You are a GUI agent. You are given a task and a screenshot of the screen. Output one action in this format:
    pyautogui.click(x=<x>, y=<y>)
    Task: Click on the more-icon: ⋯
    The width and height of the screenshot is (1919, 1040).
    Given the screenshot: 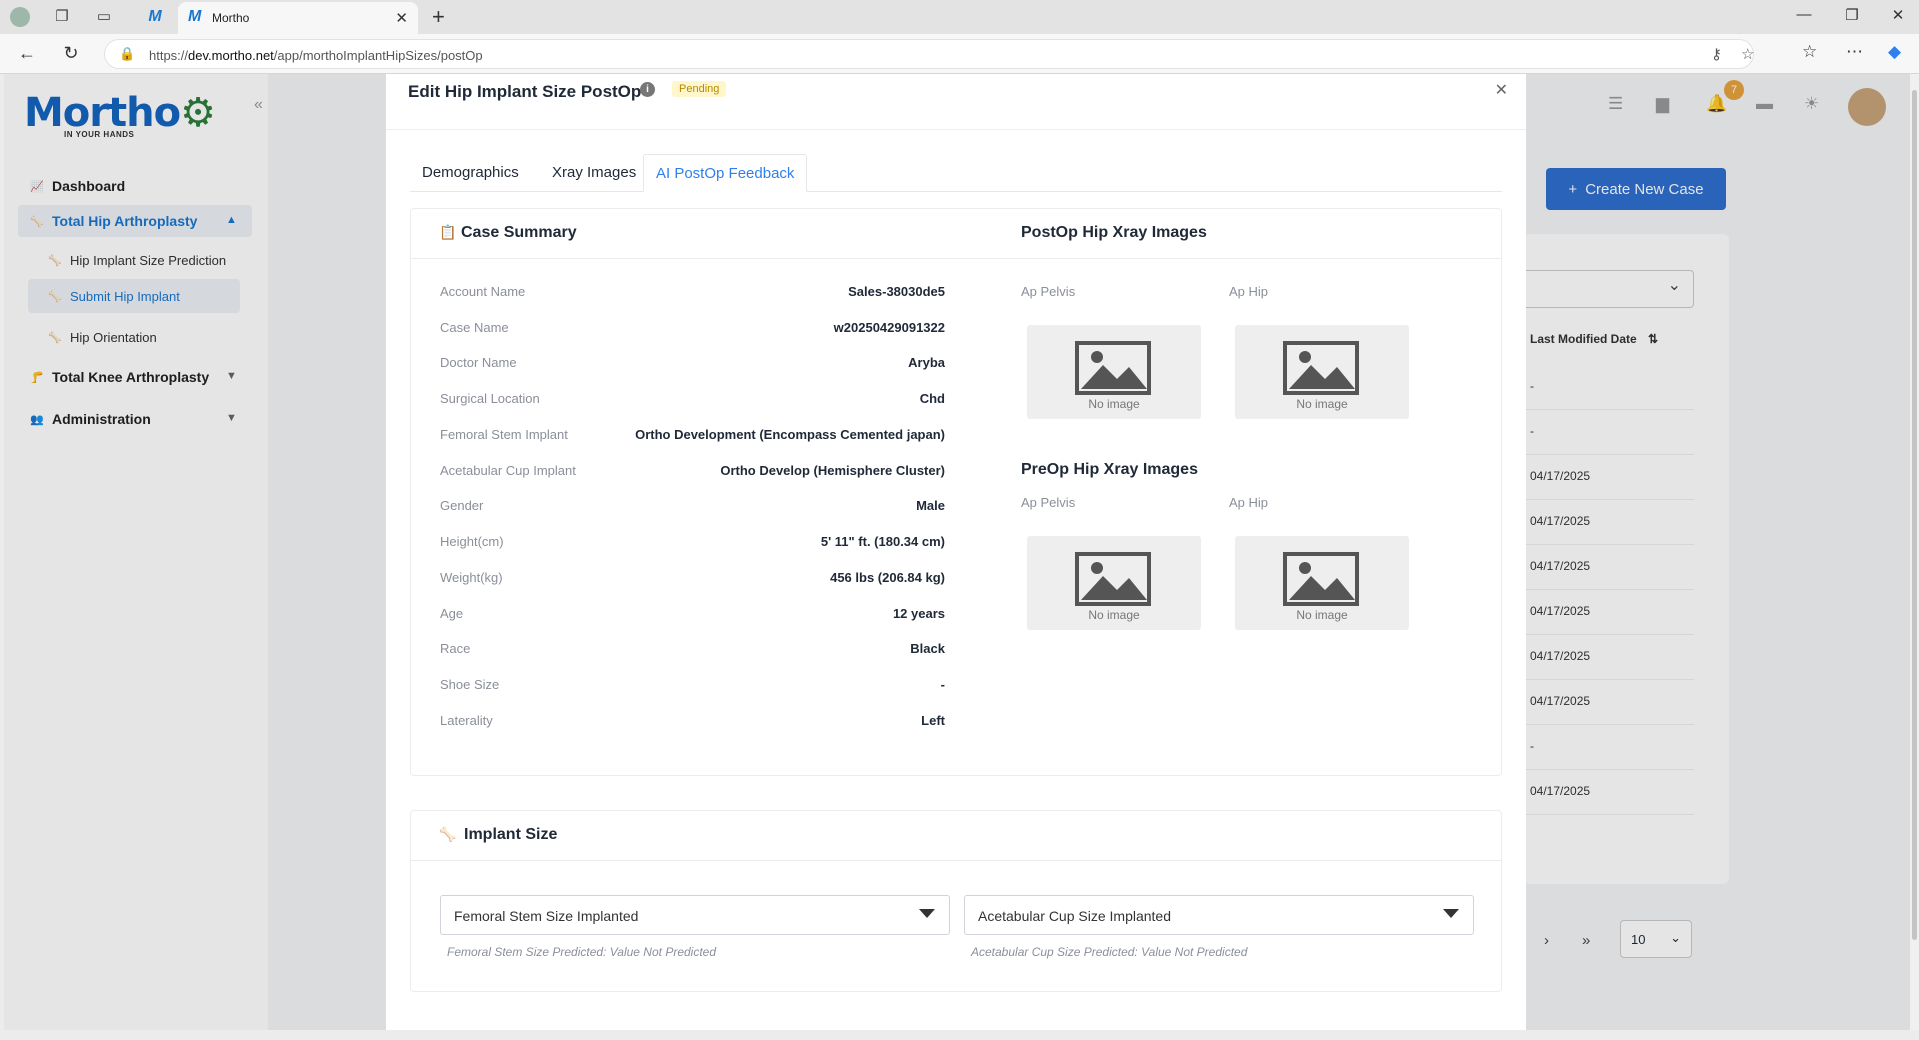 What is the action you would take?
    pyautogui.click(x=1854, y=52)
    